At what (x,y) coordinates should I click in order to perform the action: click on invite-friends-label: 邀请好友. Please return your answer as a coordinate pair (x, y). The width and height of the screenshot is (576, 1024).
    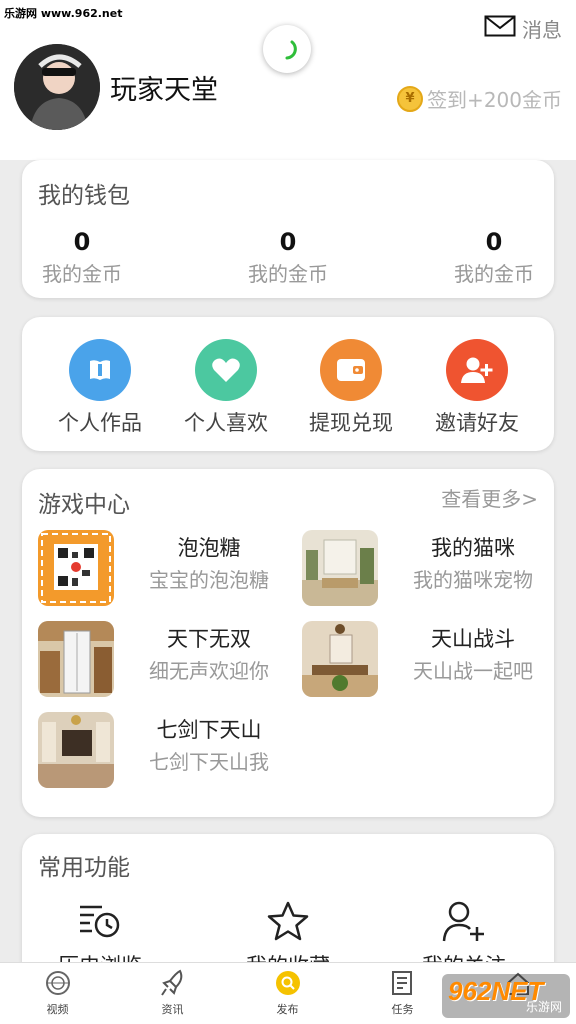
    Looking at the image, I should click on (477, 423).